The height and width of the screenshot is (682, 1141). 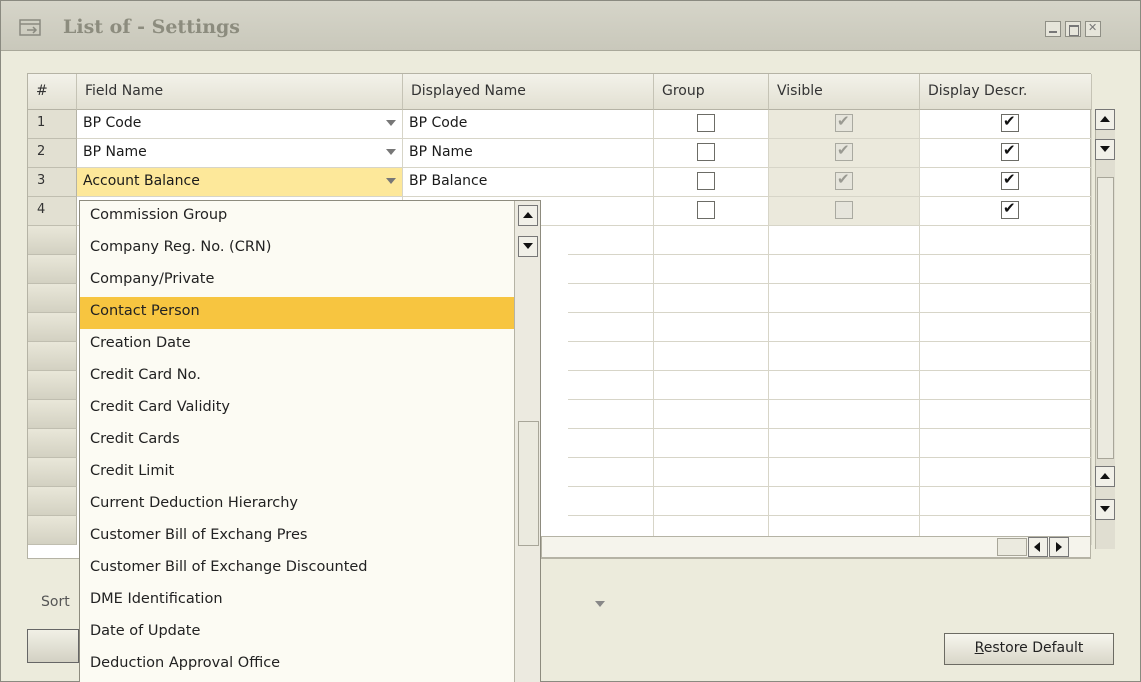 What do you see at coordinates (297, 601) in the screenshot?
I see `dropdown-item: DME Identification` at bounding box center [297, 601].